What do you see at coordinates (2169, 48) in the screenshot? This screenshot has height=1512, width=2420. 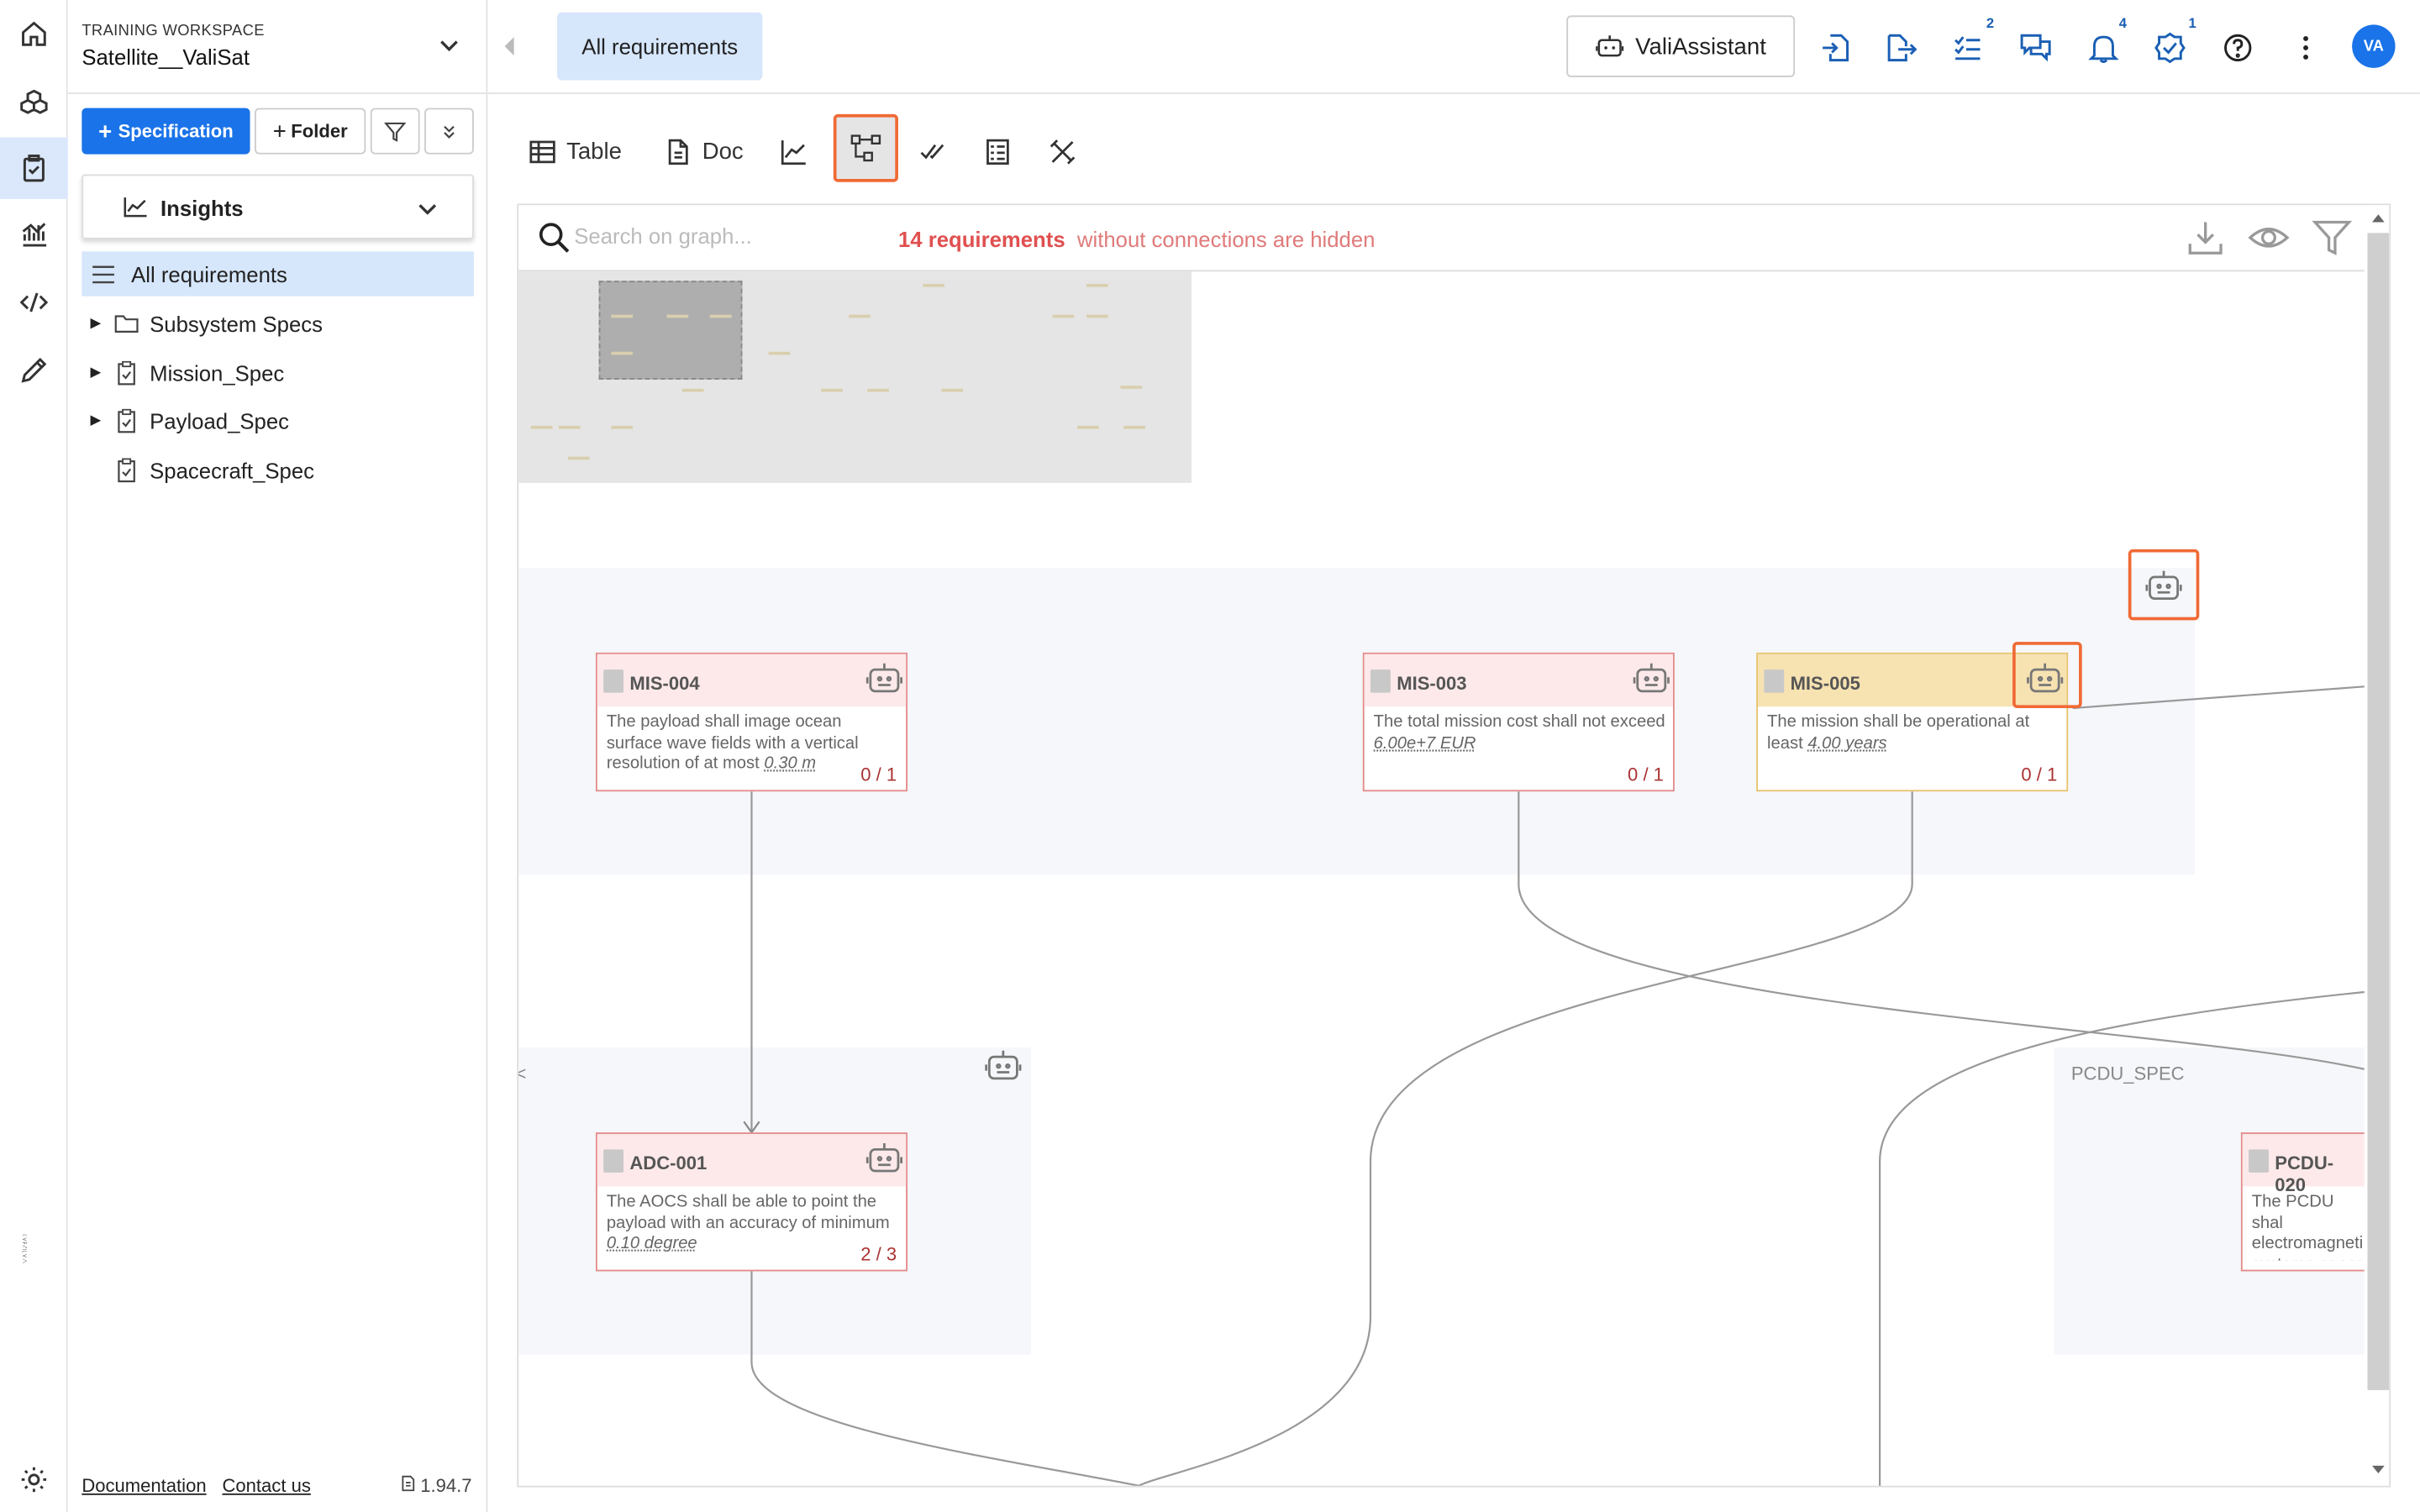 I see `reviews-check-icon` at bounding box center [2169, 48].